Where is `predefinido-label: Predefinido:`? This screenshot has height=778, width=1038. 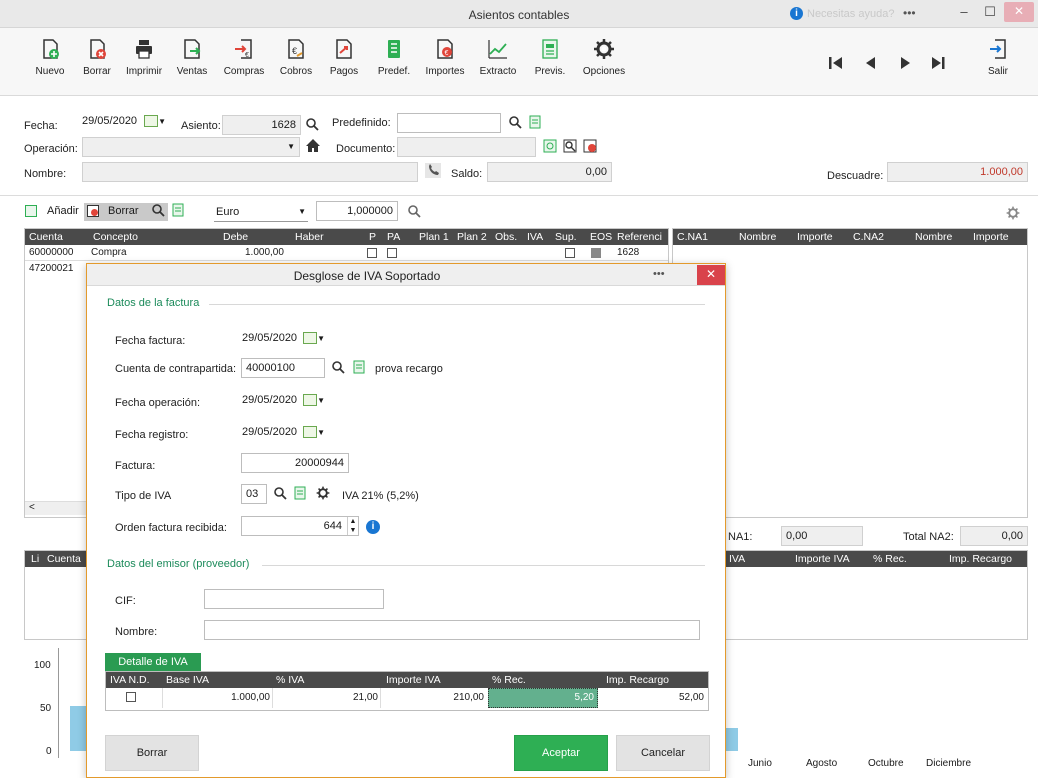
predefinido-label: Predefinido: is located at coordinates (361, 123).